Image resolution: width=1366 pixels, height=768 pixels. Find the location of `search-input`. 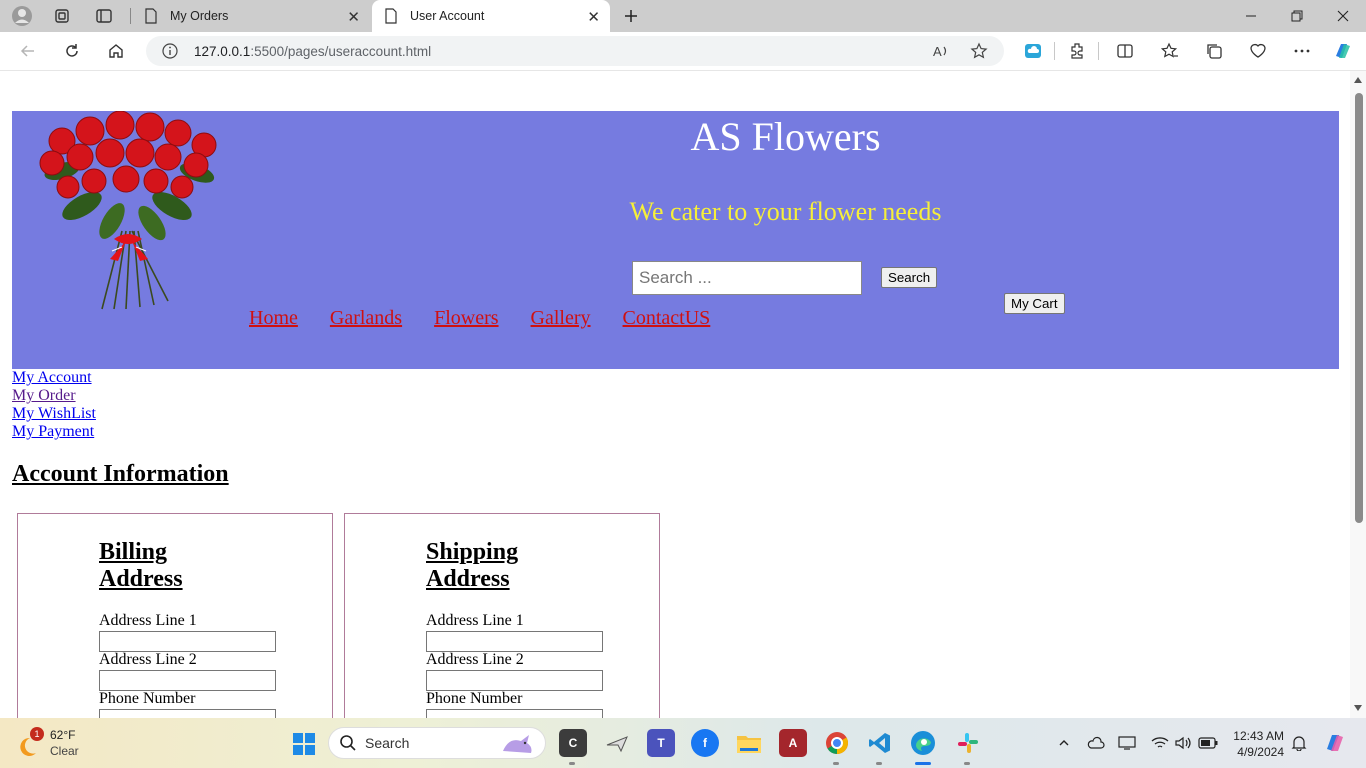

search-input is located at coordinates (747, 278).